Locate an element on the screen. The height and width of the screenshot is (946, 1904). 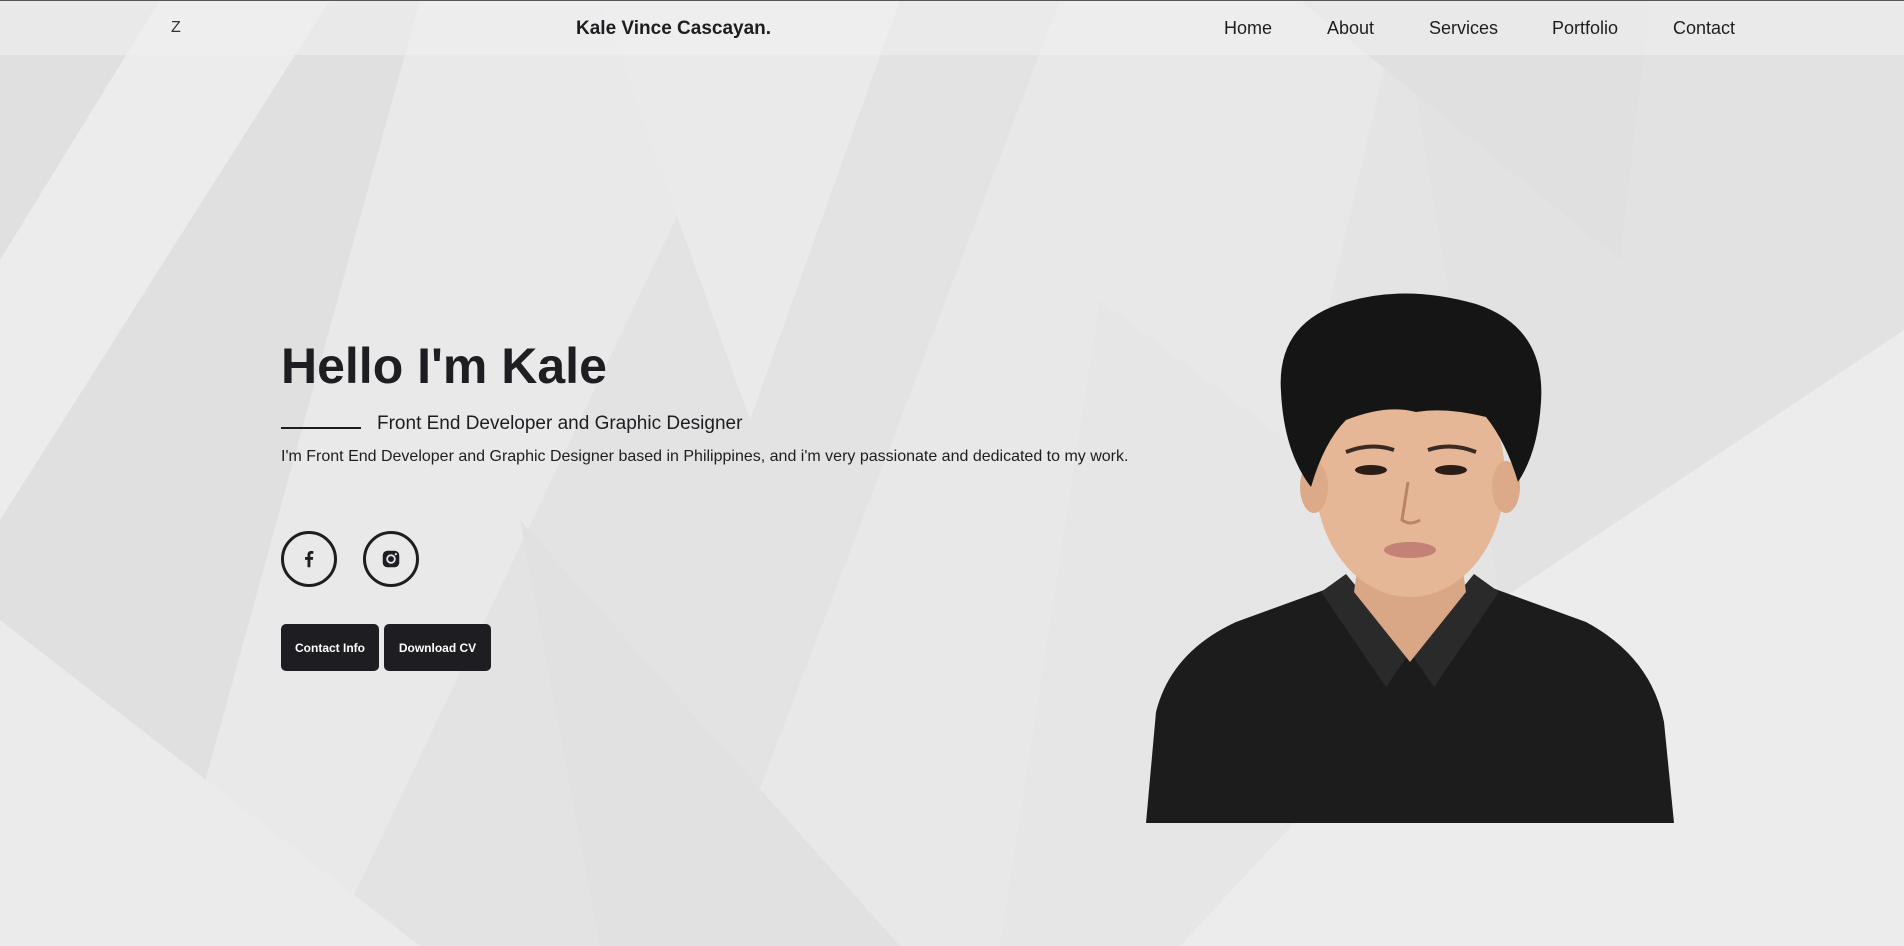
instagram-link is located at coordinates (391, 559).